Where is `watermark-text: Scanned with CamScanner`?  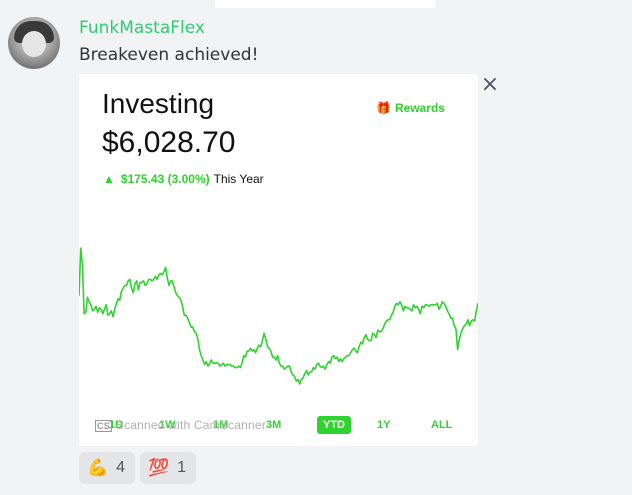 watermark-text: Scanned with CamScanner is located at coordinates (190, 425).